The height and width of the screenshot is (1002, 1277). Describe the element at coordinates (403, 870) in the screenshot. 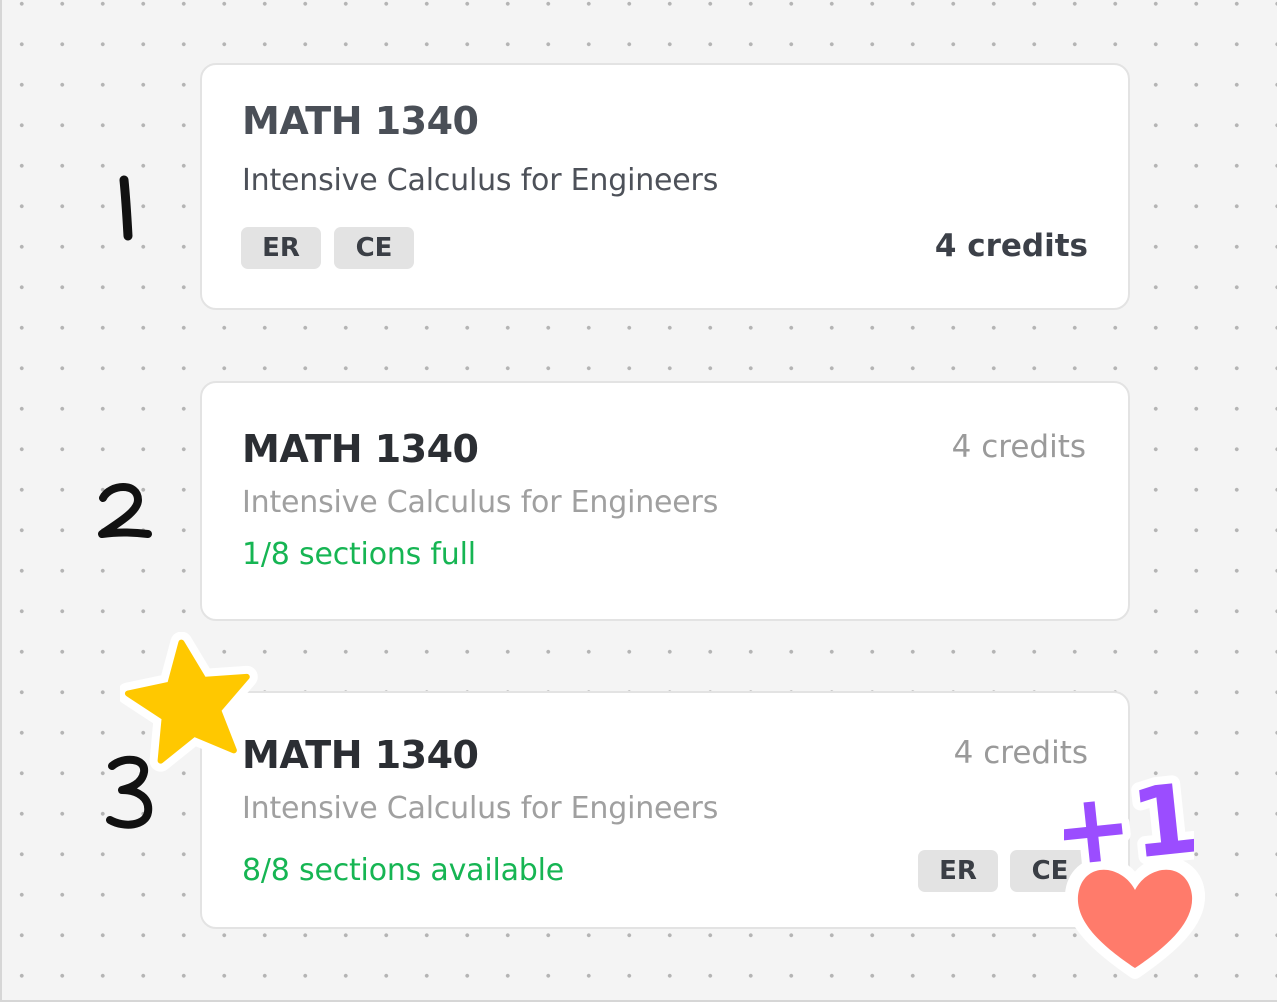

I see `sections-status: 8/8 sections available` at that location.